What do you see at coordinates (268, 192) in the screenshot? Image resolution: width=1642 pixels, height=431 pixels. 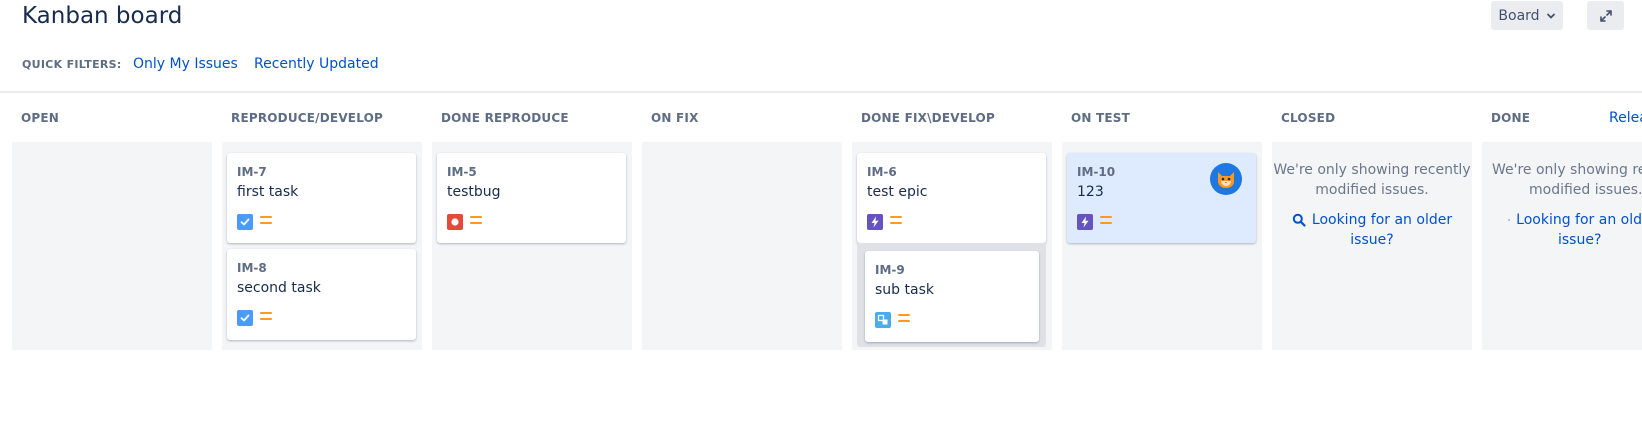 I see `issue-summary: first task` at bounding box center [268, 192].